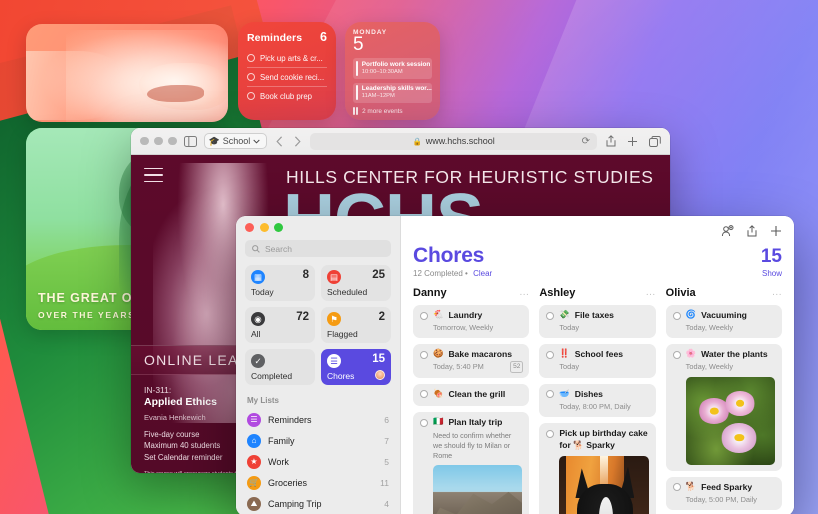 This screenshot has height=514, width=818. Describe the element at coordinates (280, 283) in the screenshot. I see `smart-list-today: ▦ 8 Today` at that location.